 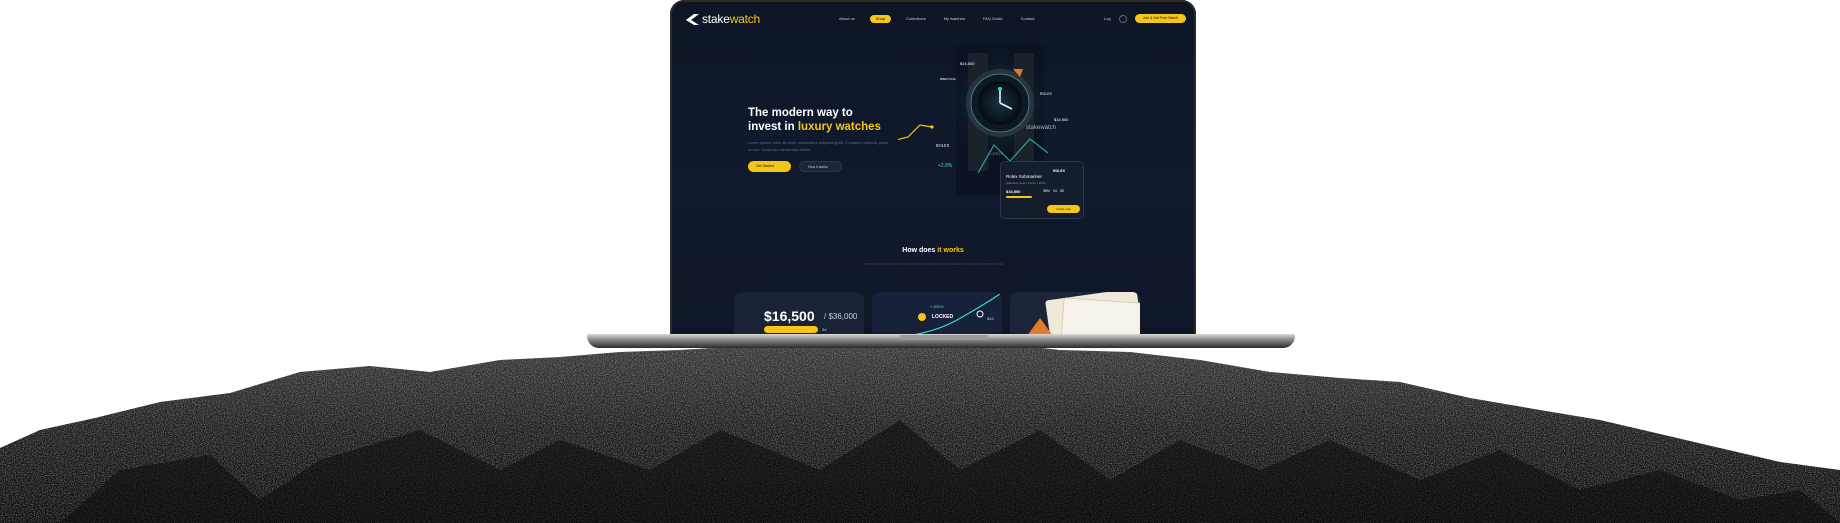 What do you see at coordinates (933, 250) in the screenshot?
I see `how-it-works-title: How does it works` at bounding box center [933, 250].